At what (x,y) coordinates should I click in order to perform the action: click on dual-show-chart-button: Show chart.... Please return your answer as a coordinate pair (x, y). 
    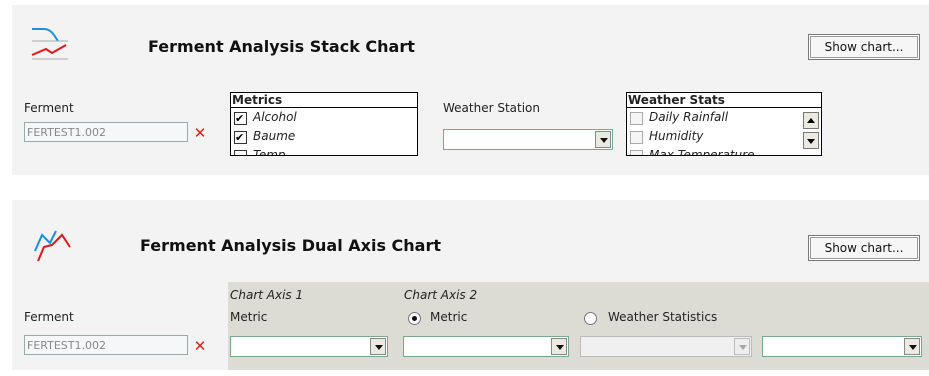
    Looking at the image, I should click on (864, 248).